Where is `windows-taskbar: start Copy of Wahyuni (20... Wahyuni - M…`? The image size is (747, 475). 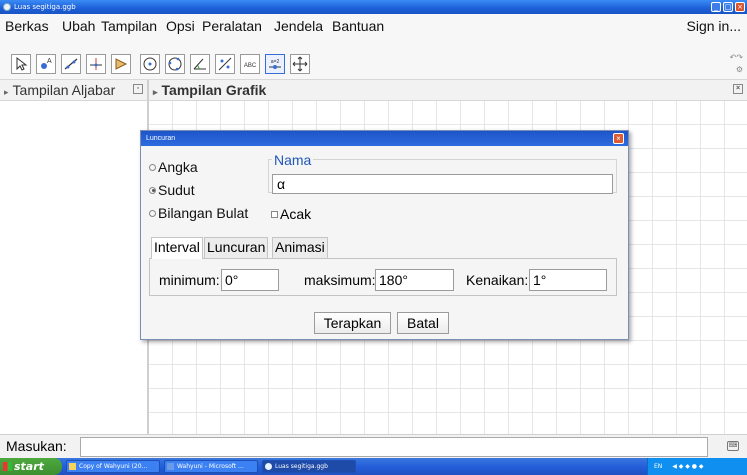 windows-taskbar: start Copy of Wahyuni (20... Wahyuni - M… is located at coordinates (373, 466).